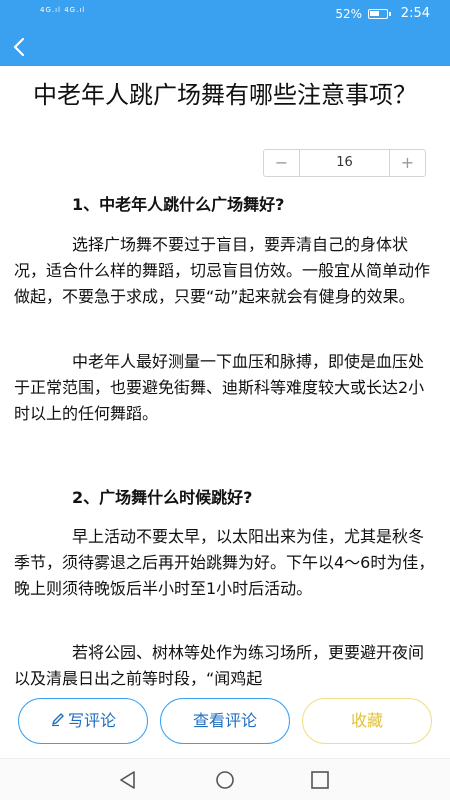 Image resolution: width=450 pixels, height=800 pixels. What do you see at coordinates (219, 665) in the screenshot?
I see `paragraph: 若将公园、树林等处作为练习场所，更要避开夜间以及清晨日出之前等时段，“闻鸡起` at bounding box center [219, 665].